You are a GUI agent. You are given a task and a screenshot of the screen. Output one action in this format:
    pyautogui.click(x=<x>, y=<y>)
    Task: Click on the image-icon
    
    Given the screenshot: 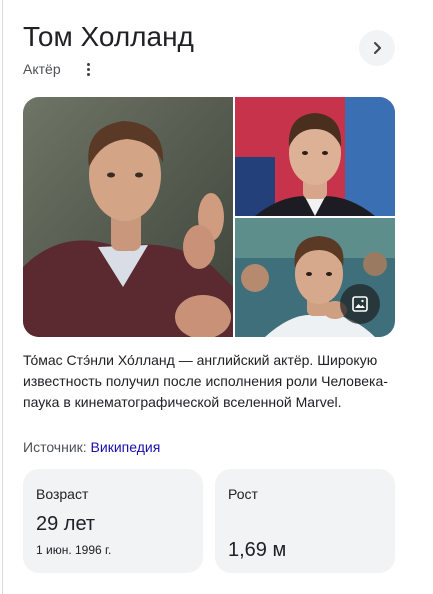 What is the action you would take?
    pyautogui.click(x=360, y=304)
    